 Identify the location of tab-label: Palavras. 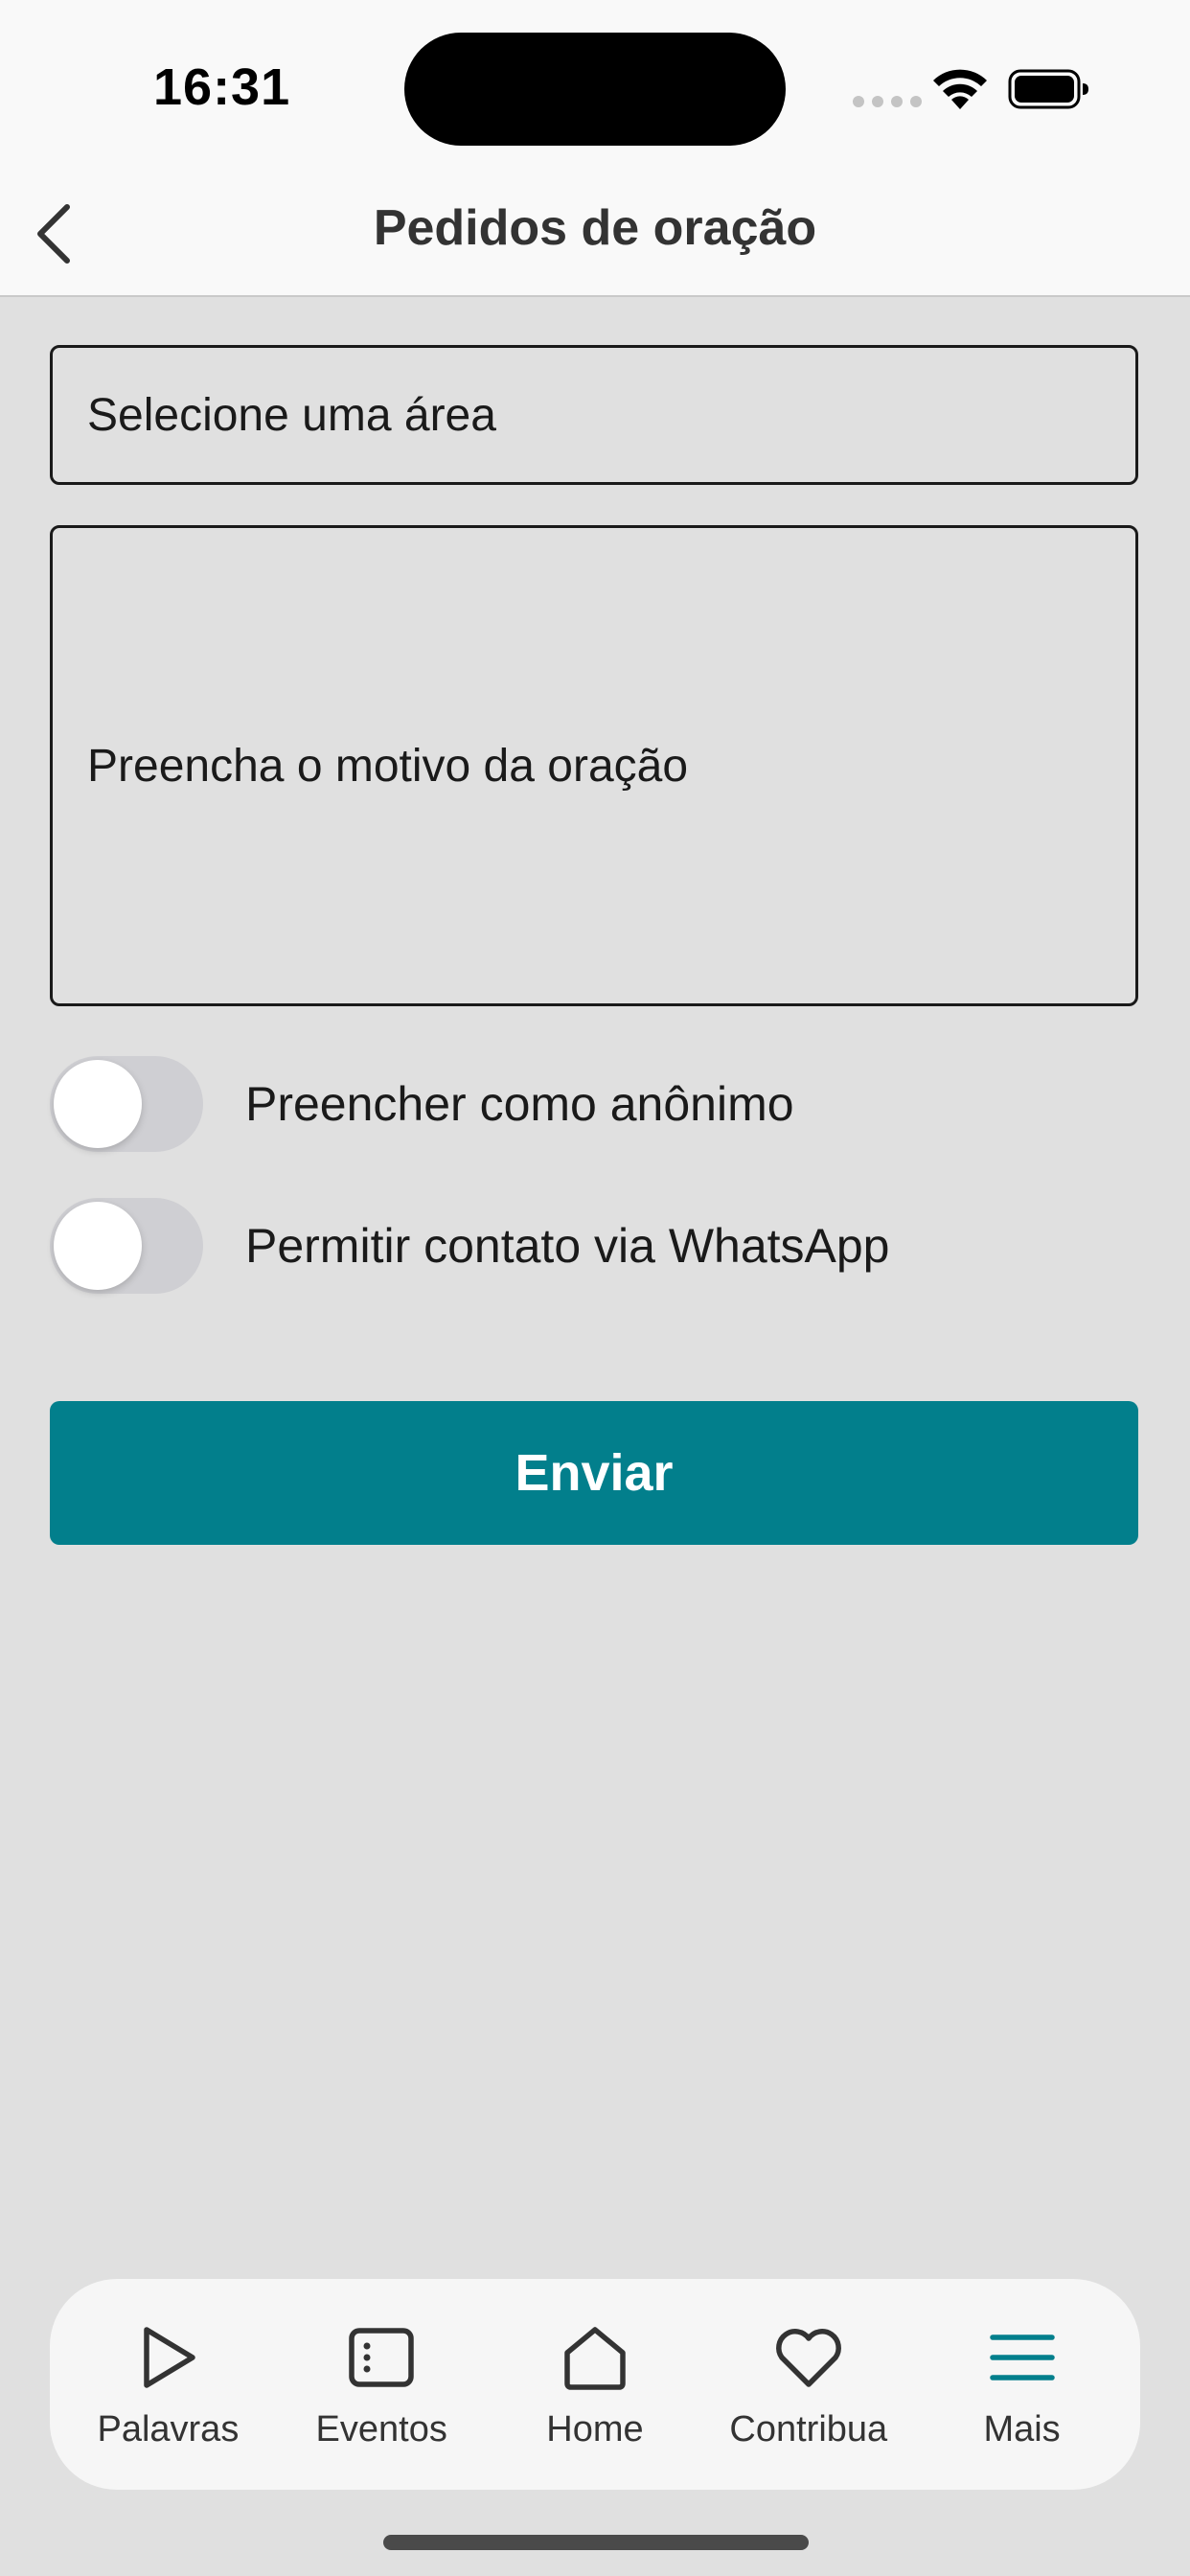
(168, 2429).